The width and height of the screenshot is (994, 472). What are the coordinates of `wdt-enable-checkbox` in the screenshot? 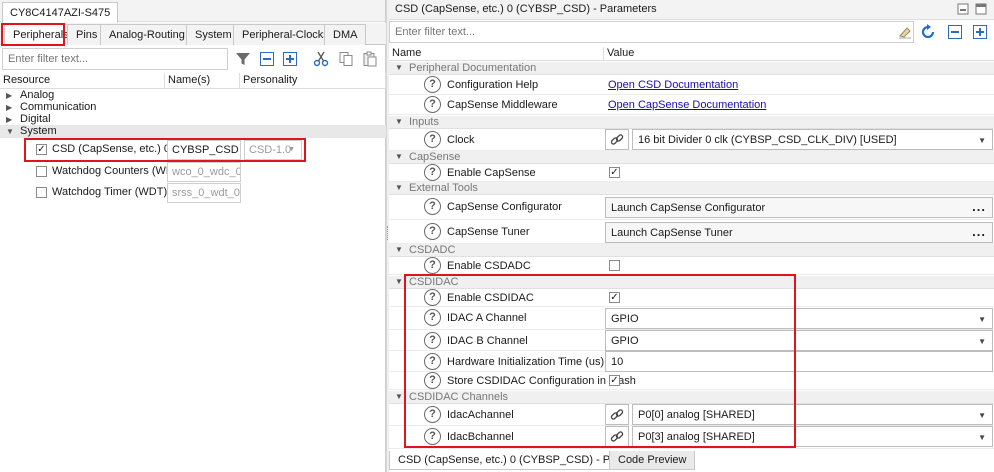 It's located at (41, 192).